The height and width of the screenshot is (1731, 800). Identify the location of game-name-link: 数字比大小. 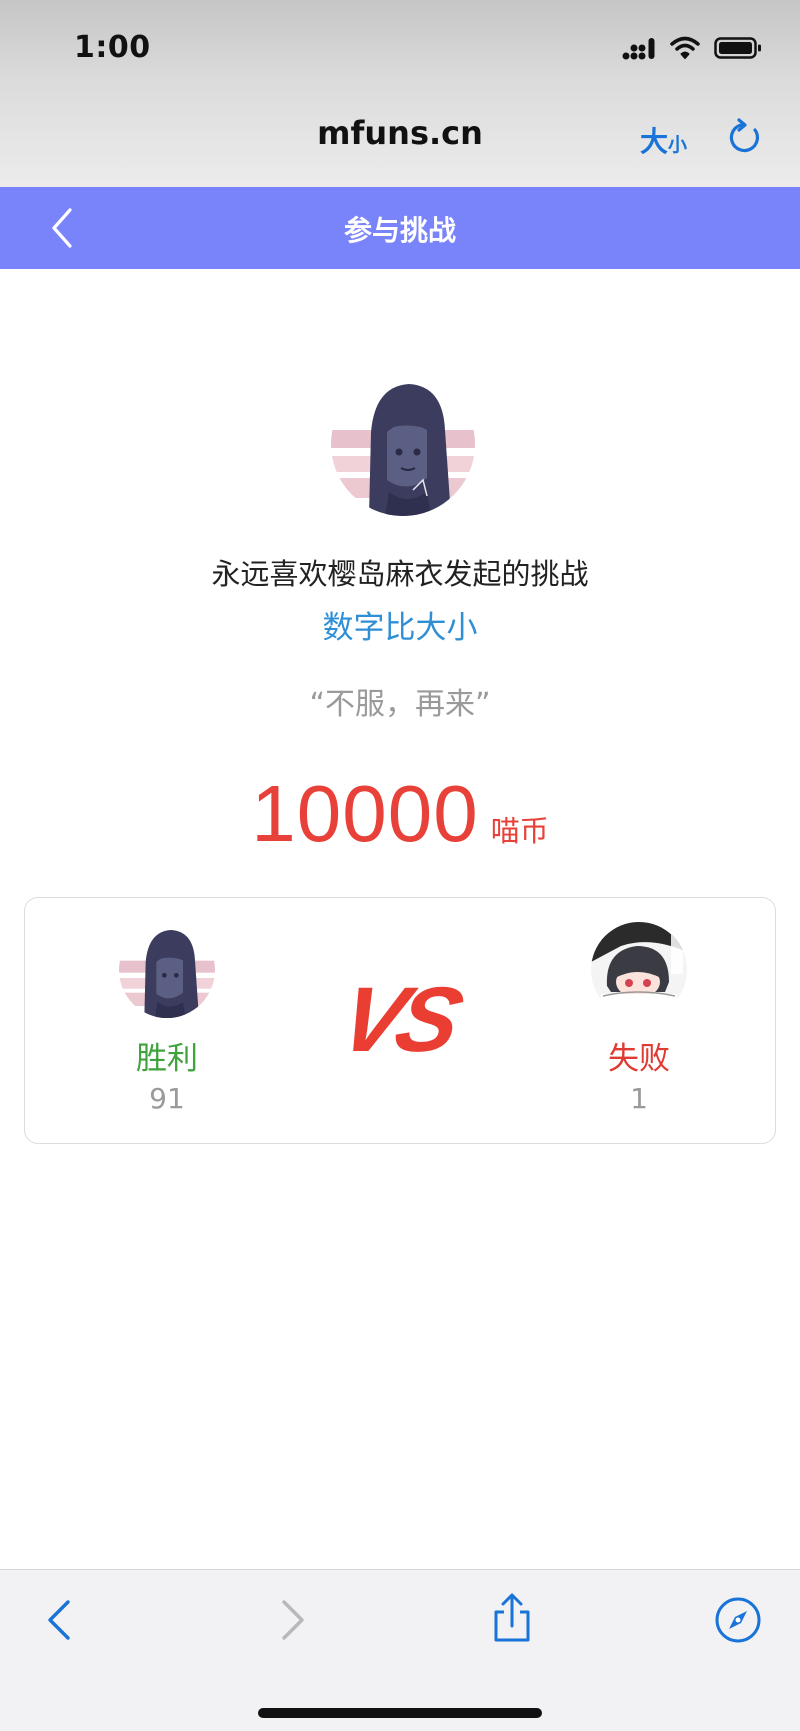
(400, 624).